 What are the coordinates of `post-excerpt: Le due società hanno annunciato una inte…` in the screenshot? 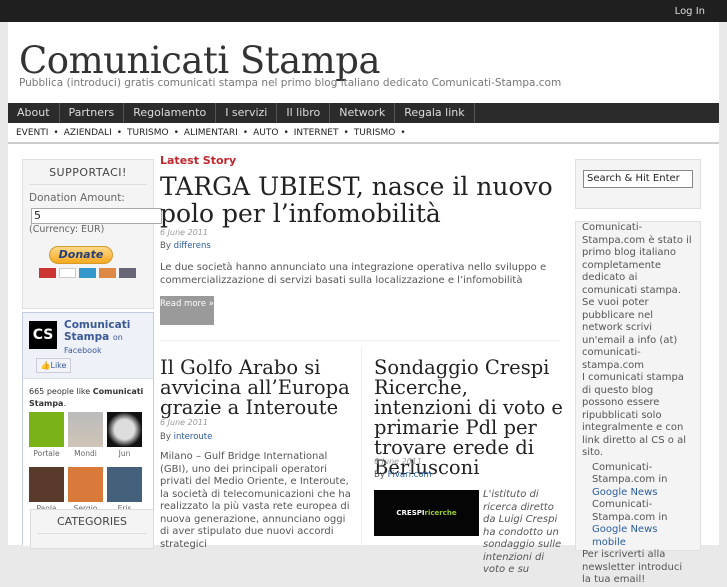 It's located at (353, 274).